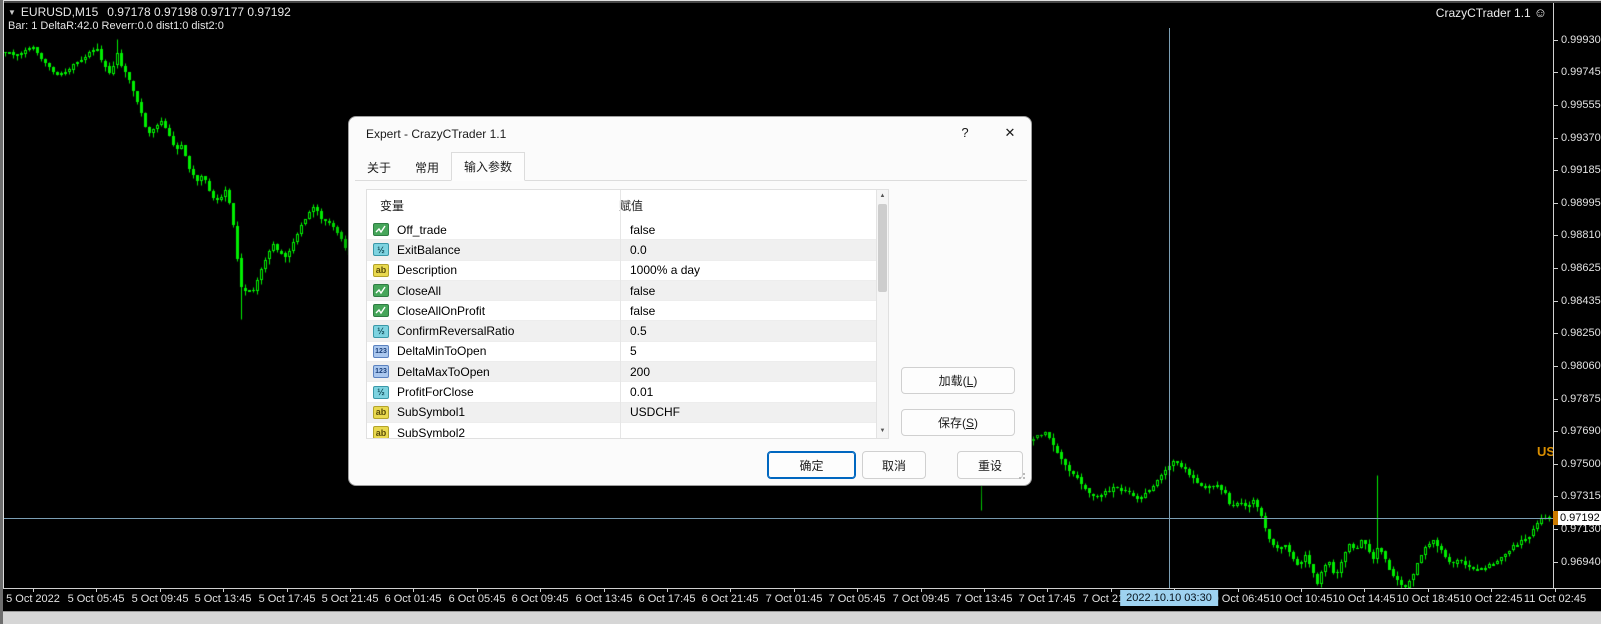 This screenshot has height=624, width=1601. I want to click on crosshair-horizontal-line, so click(776, 518).